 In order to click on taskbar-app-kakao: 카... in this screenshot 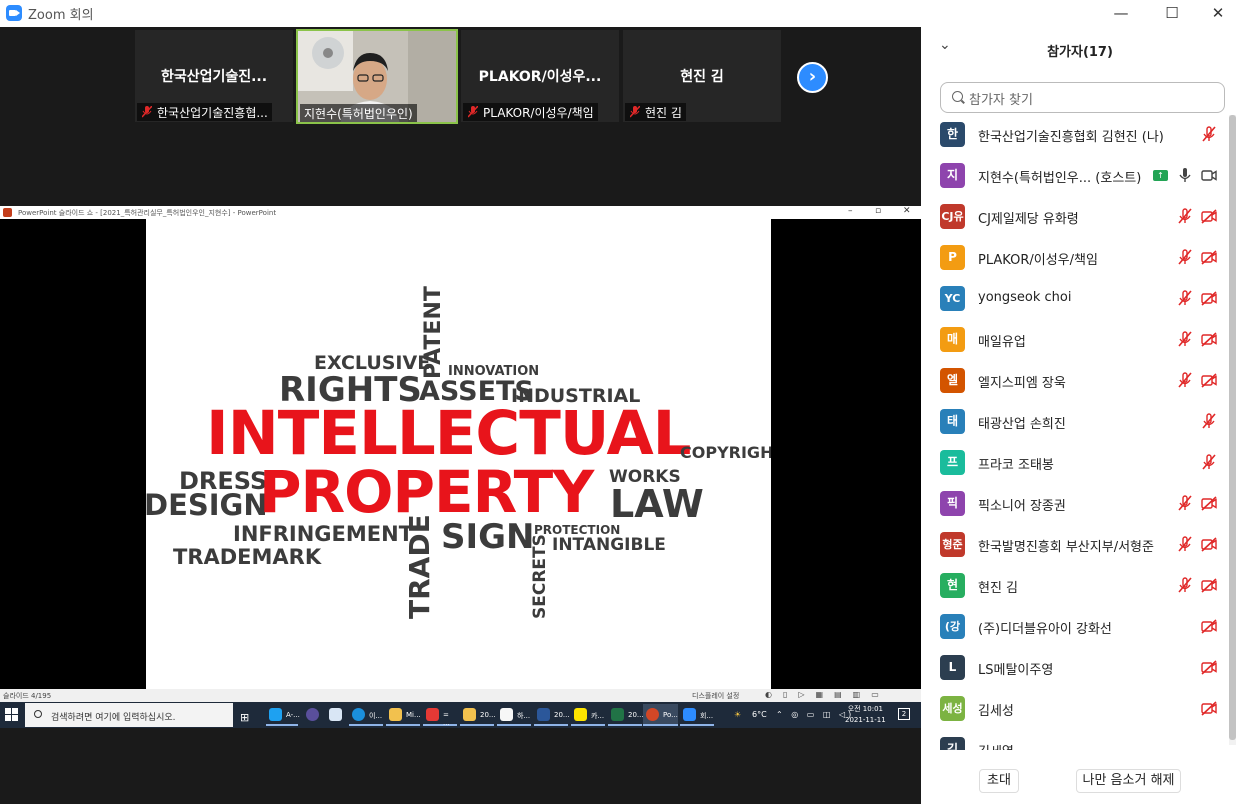, I will do `click(588, 715)`.